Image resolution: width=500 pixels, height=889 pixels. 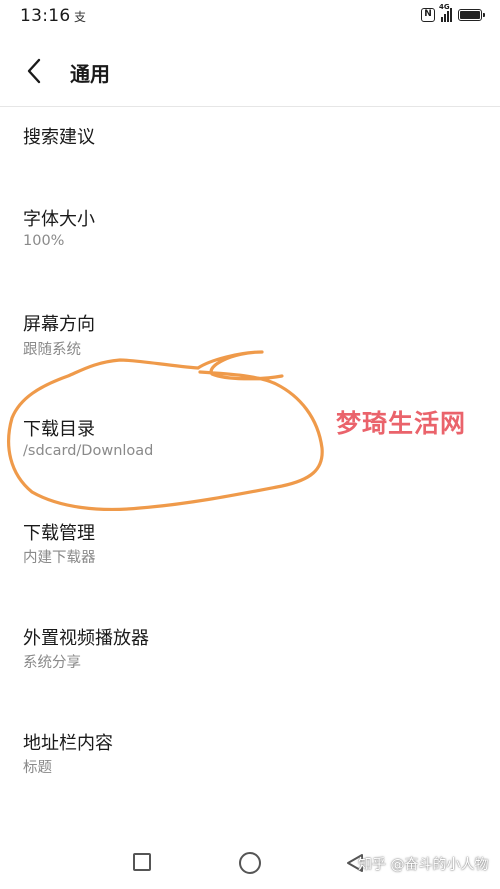 What do you see at coordinates (90, 74) in the screenshot?
I see `page-title: 通用` at bounding box center [90, 74].